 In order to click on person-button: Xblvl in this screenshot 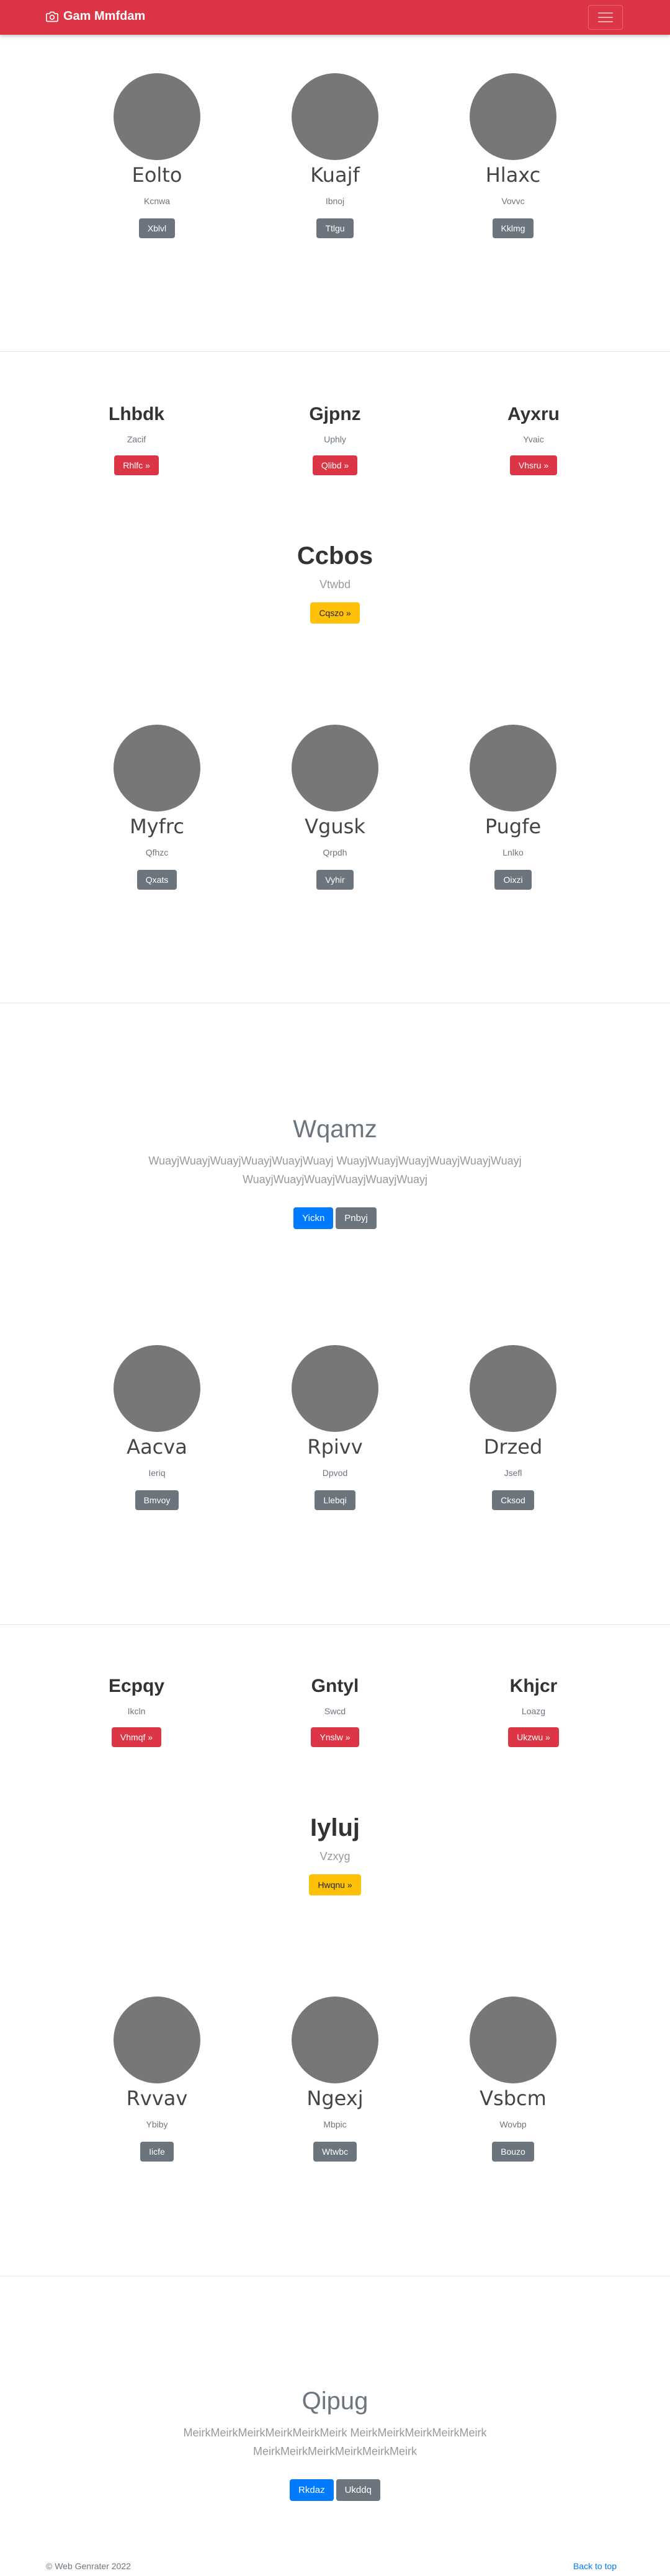, I will do `click(157, 228)`.